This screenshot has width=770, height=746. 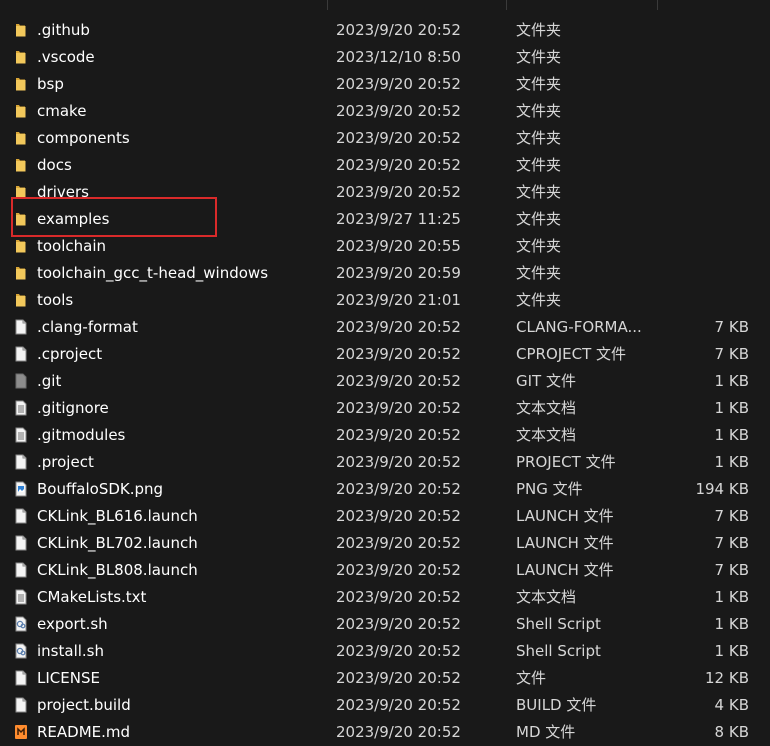 I want to click on file-row-13: .git 2023/9/20 20:52 GIT 文件 1 KB, so click(x=385, y=381).